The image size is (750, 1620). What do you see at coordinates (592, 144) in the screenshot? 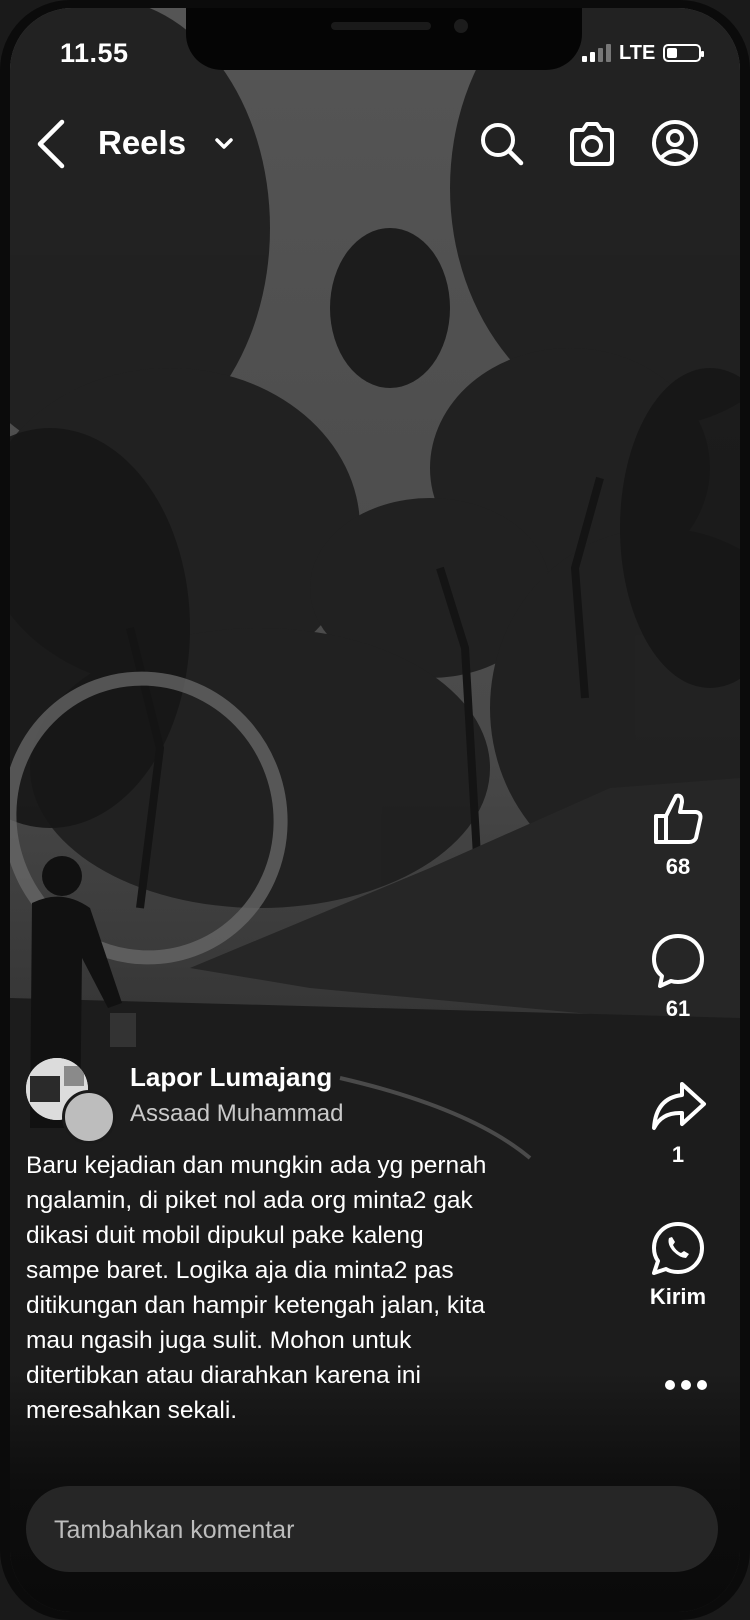
I see `camera-icon` at bounding box center [592, 144].